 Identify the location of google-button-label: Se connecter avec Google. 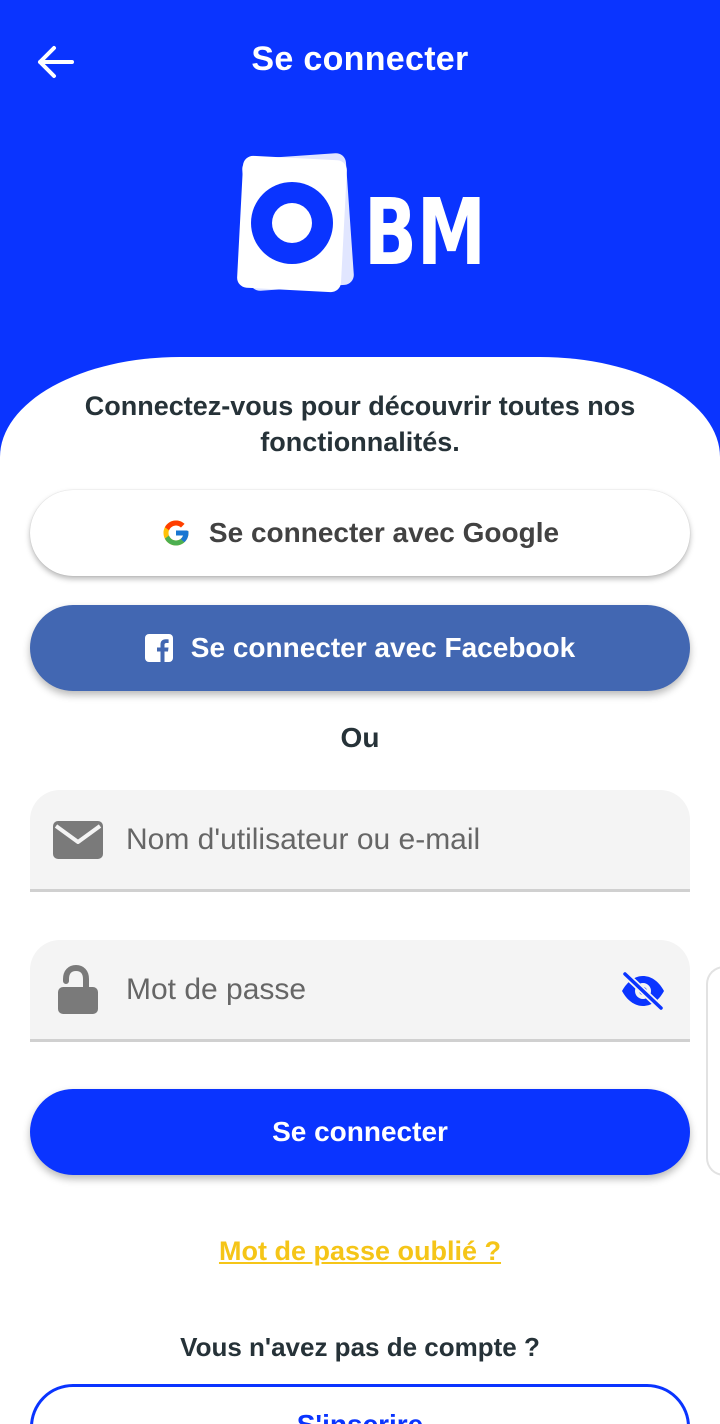
(384, 532).